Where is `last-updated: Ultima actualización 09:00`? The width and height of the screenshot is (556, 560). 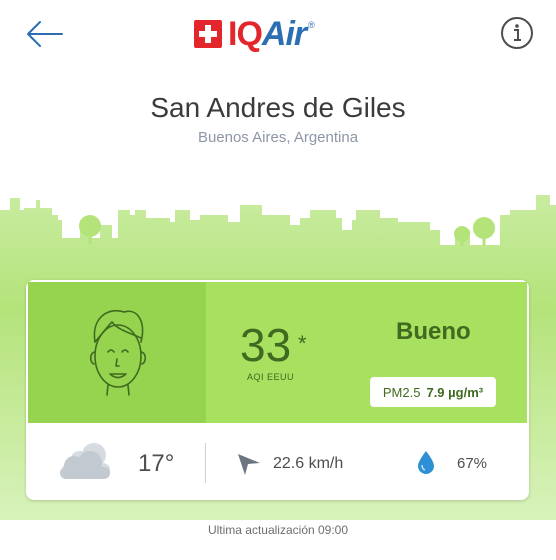
last-updated: Ultima actualización 09:00 is located at coordinates (278, 530).